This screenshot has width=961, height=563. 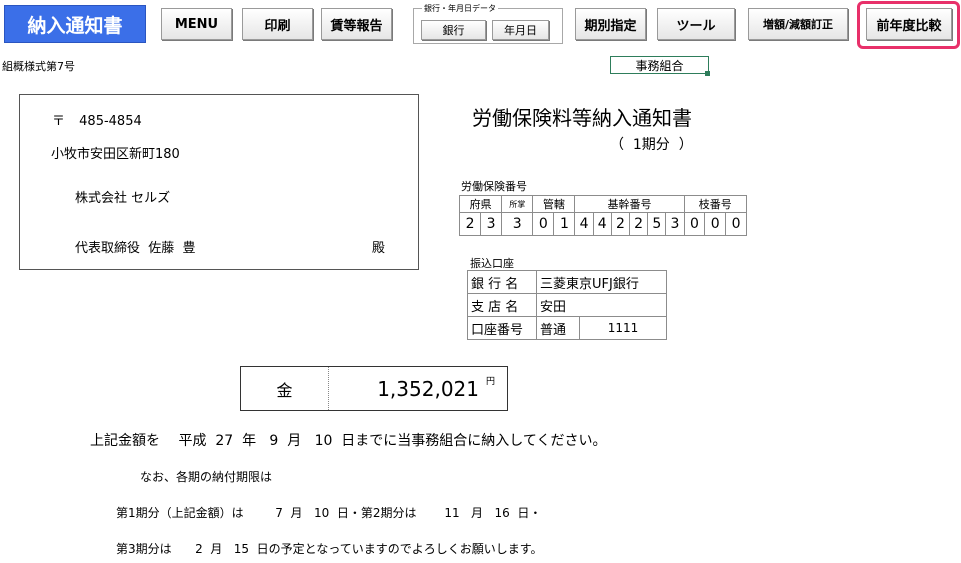 I want to click on document-title: 労働保険料等納入通知書, so click(x=582, y=118).